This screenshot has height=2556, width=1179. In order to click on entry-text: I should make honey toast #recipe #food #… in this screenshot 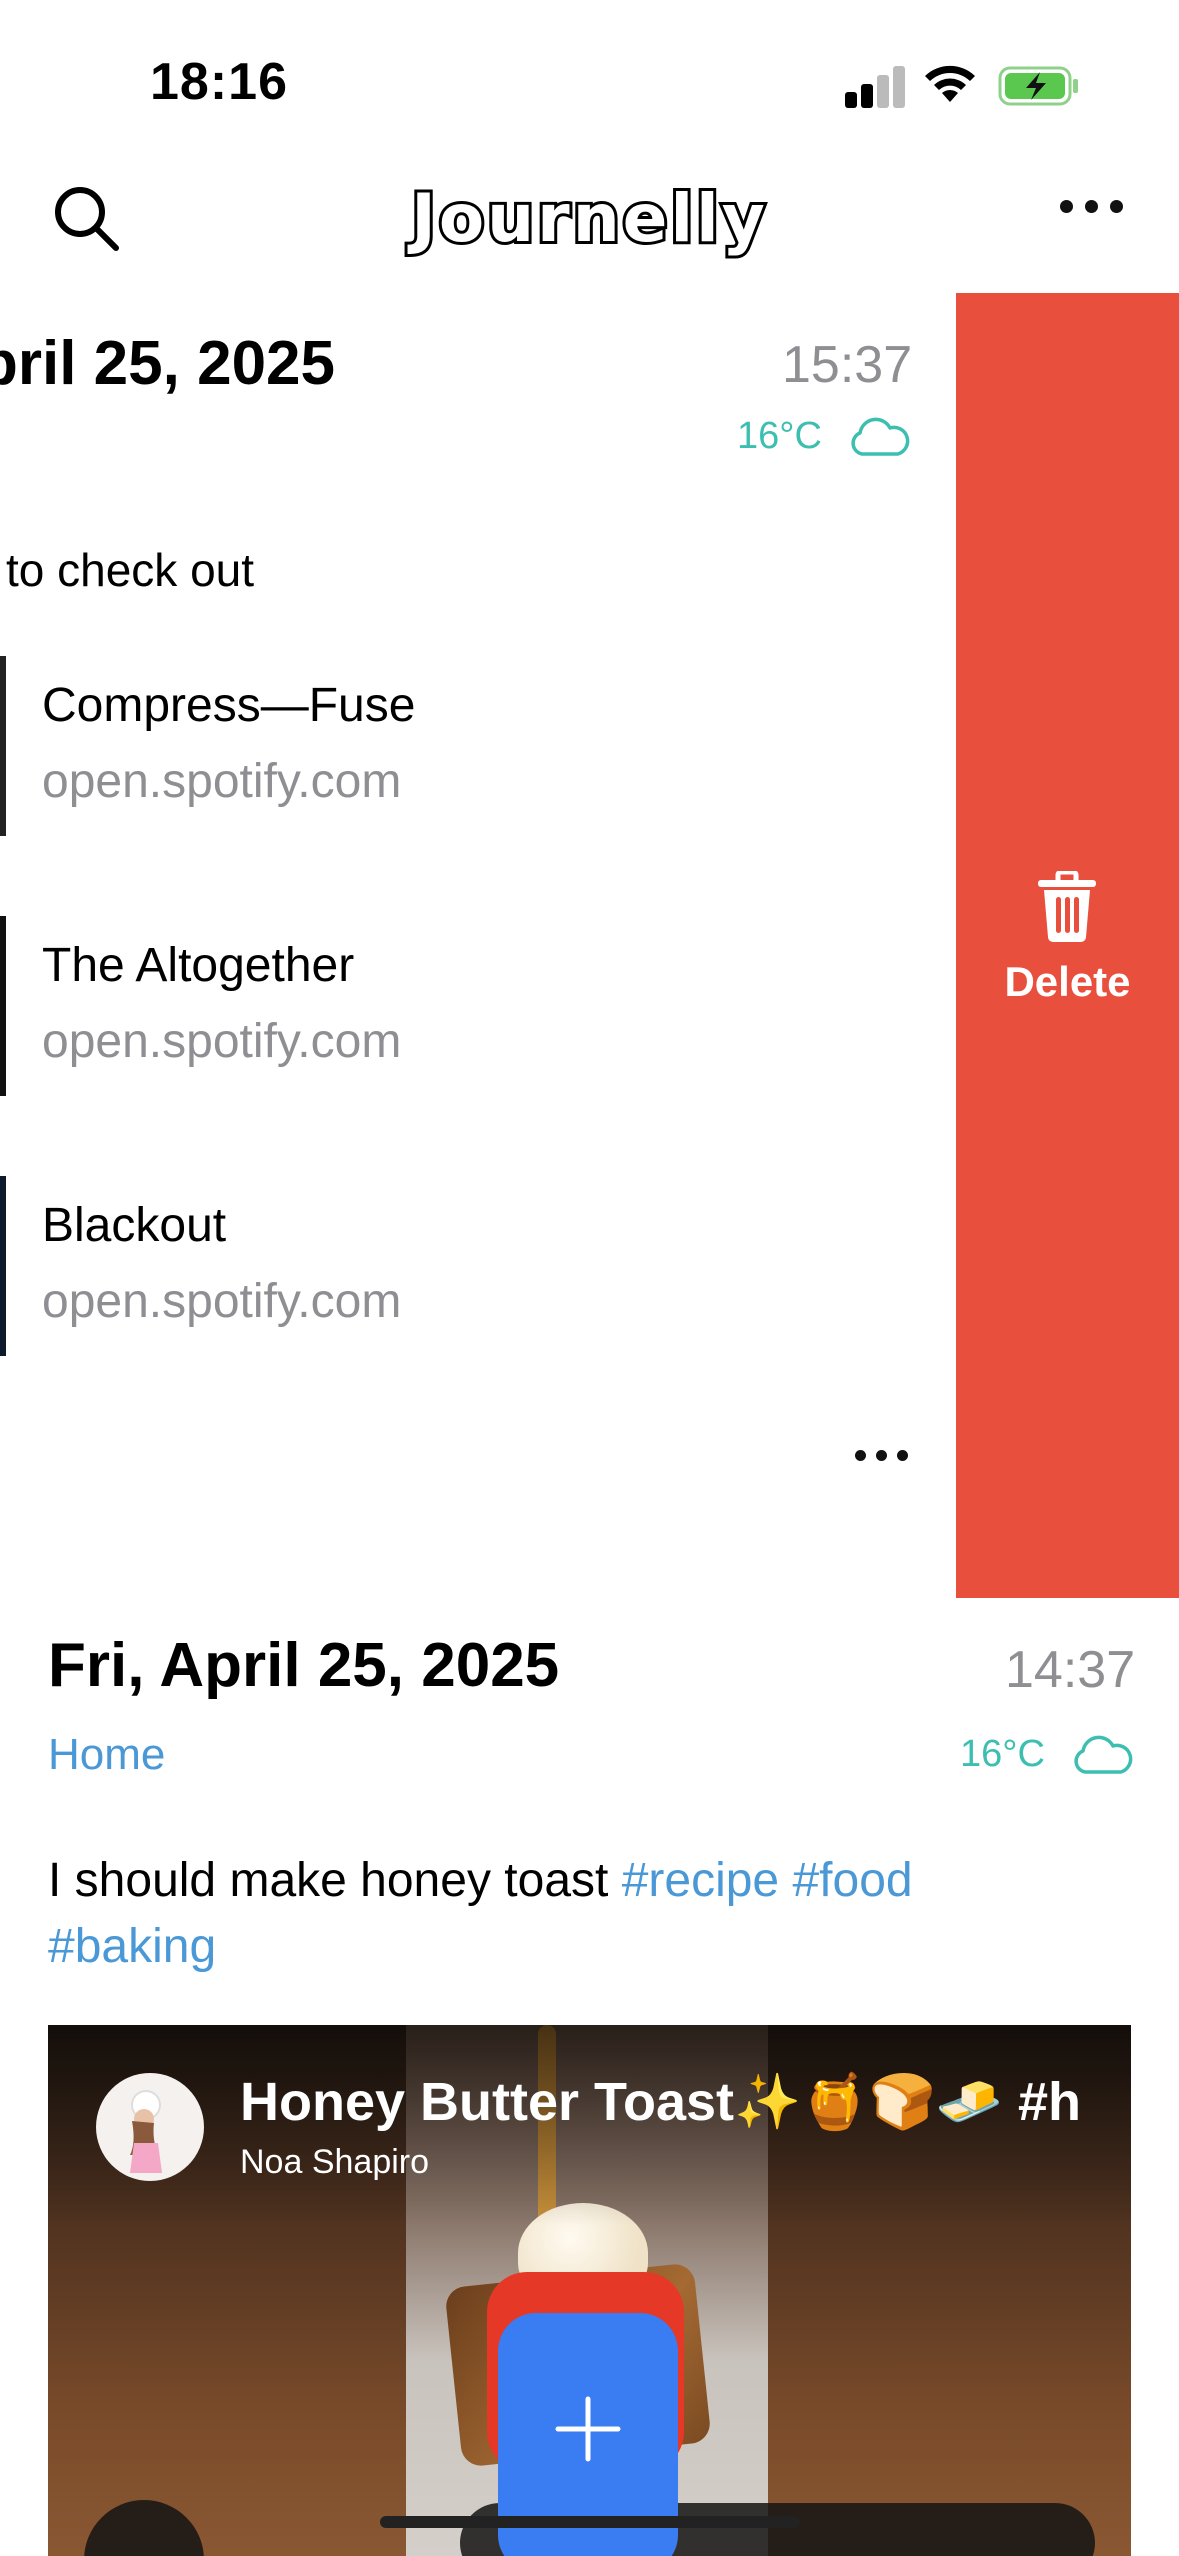, I will do `click(573, 1914)`.